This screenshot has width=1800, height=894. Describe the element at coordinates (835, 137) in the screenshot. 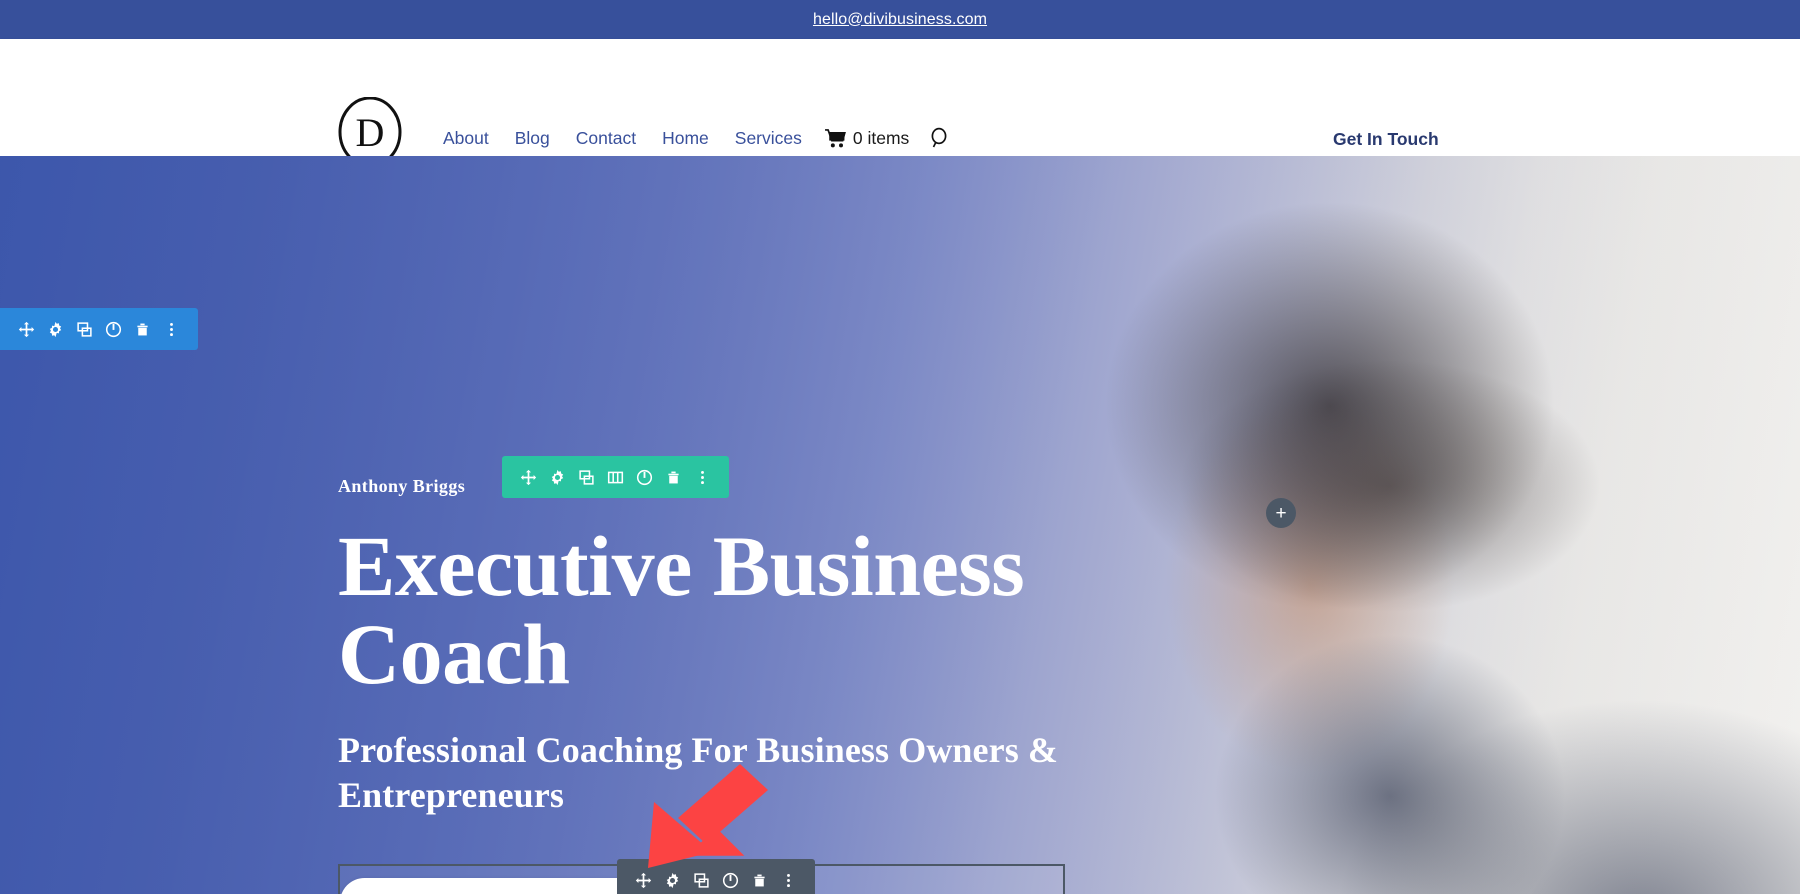

I see `cart-icon` at that location.